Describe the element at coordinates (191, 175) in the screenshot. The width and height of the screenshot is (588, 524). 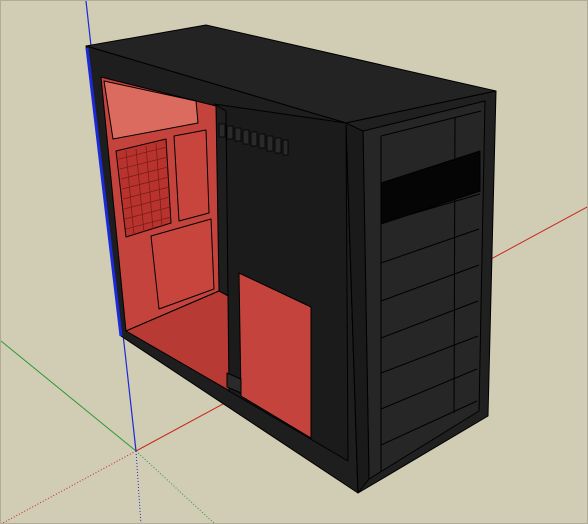
I see `rear-panel-upper` at that location.